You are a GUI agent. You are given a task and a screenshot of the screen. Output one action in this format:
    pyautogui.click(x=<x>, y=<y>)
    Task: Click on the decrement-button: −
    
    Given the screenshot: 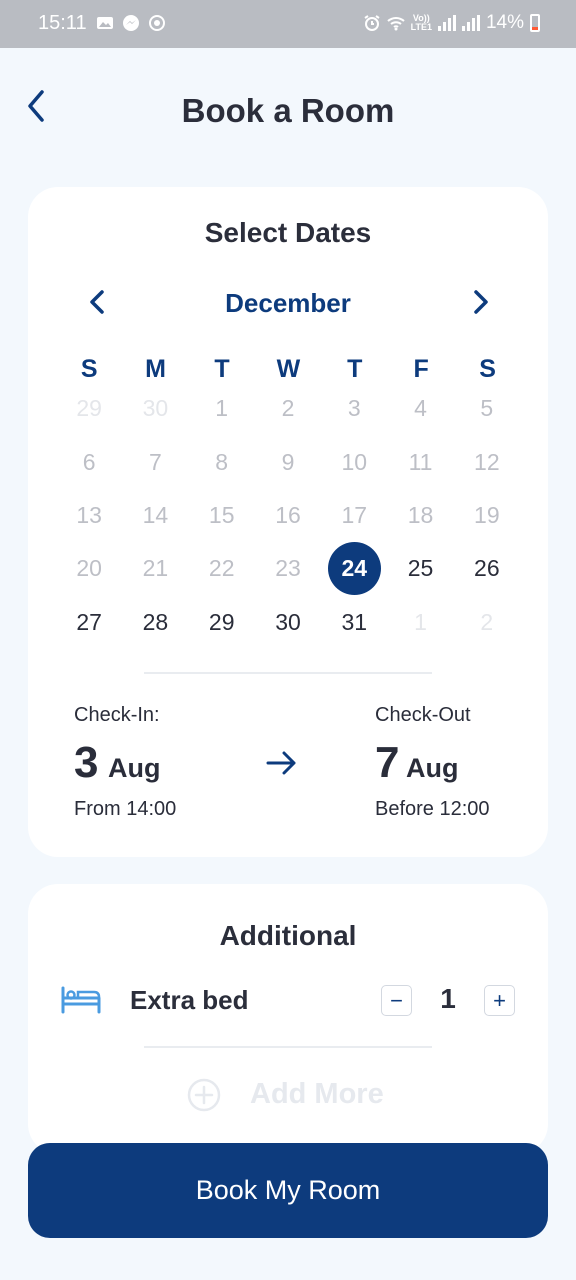 What is the action you would take?
    pyautogui.click(x=396, y=1000)
    